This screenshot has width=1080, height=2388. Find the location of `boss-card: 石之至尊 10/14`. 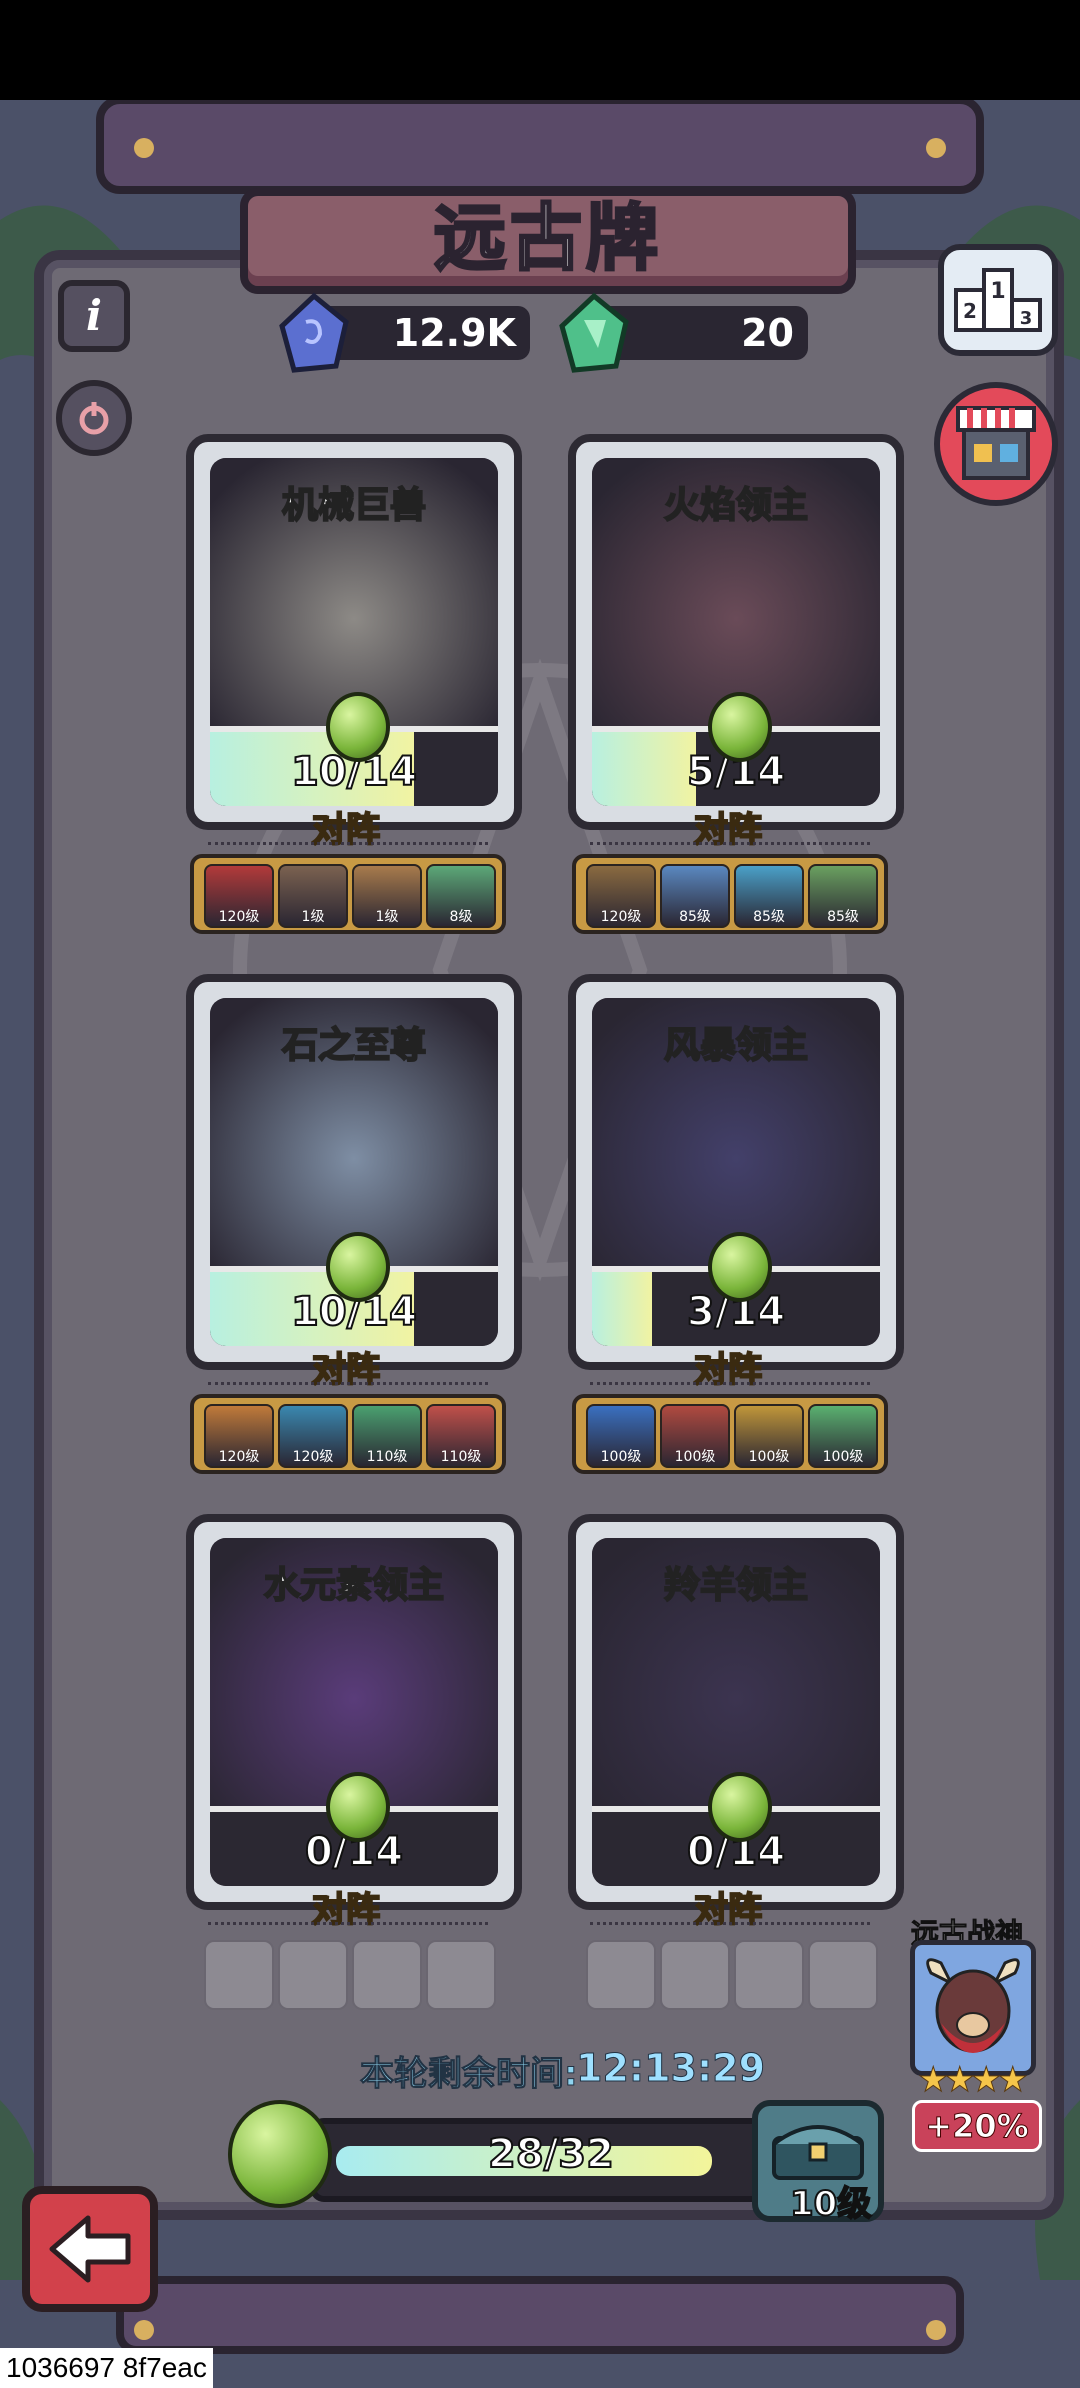

boss-card: 石之至尊 10/14 is located at coordinates (354, 1172).